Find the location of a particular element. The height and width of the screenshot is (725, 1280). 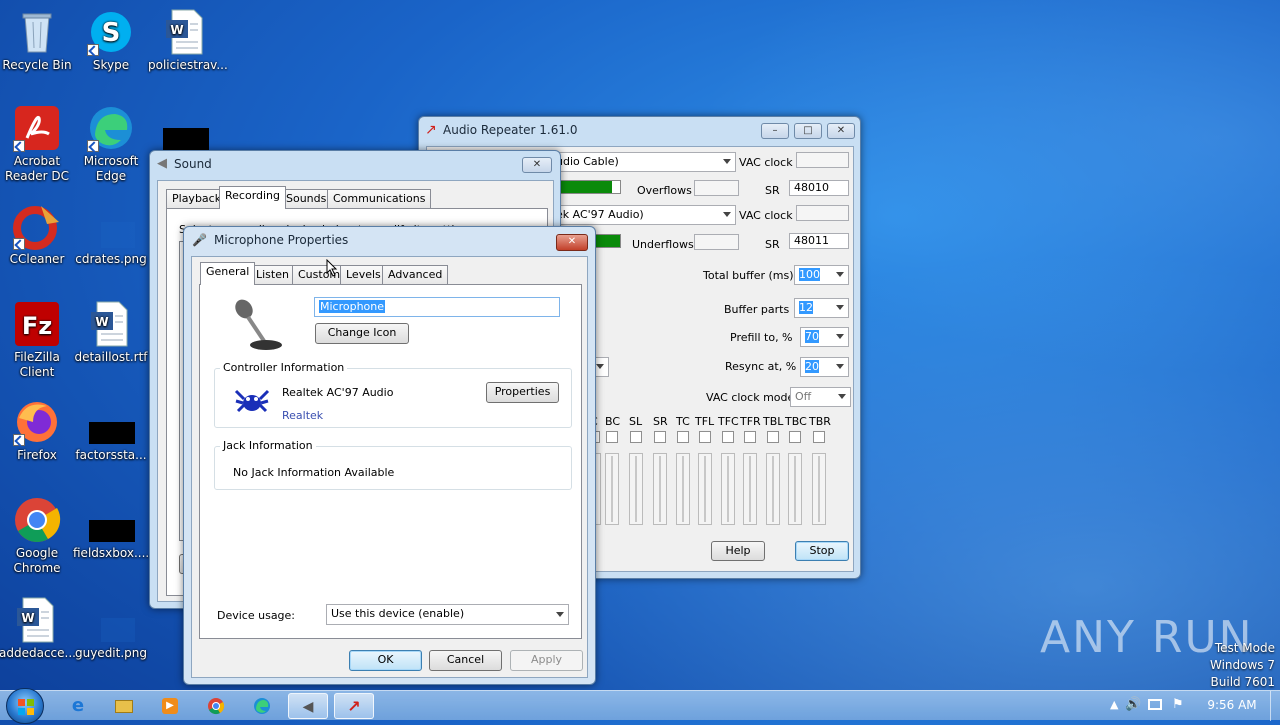

svg-text: W is located at coordinates (176, 30).